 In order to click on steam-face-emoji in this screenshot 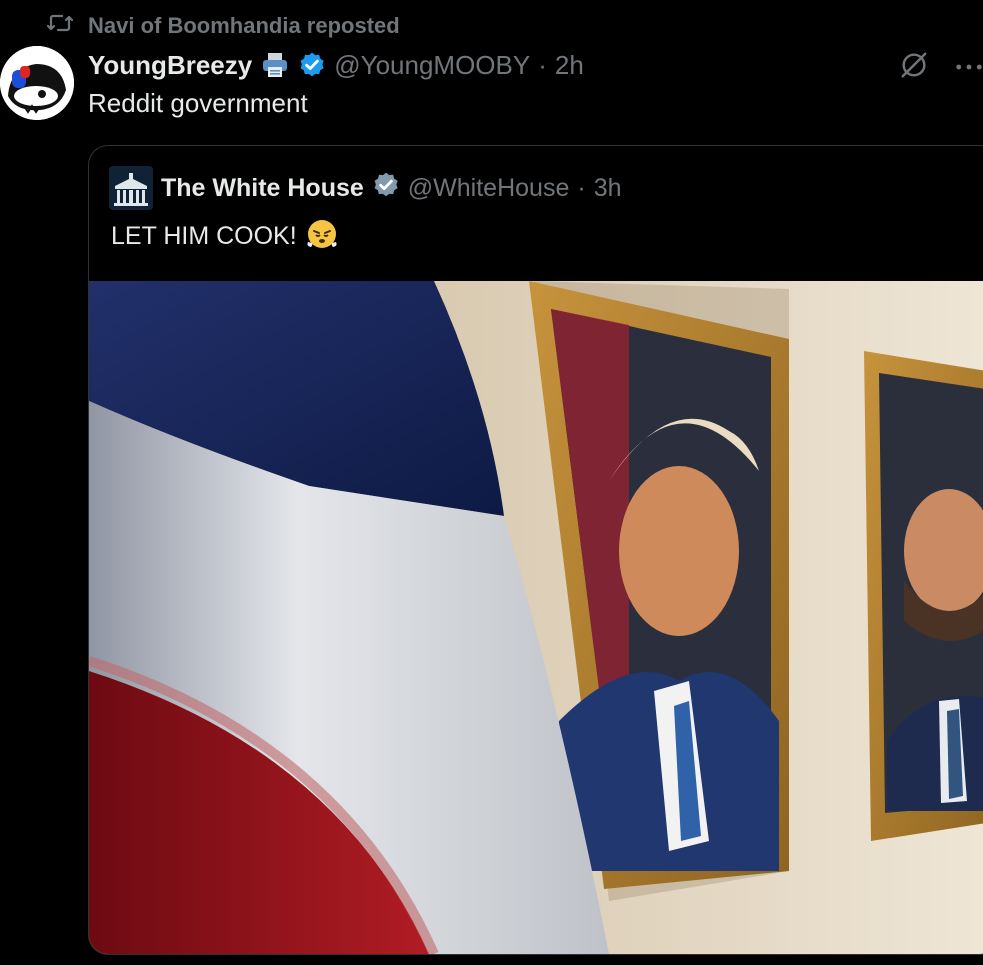, I will do `click(322, 236)`.